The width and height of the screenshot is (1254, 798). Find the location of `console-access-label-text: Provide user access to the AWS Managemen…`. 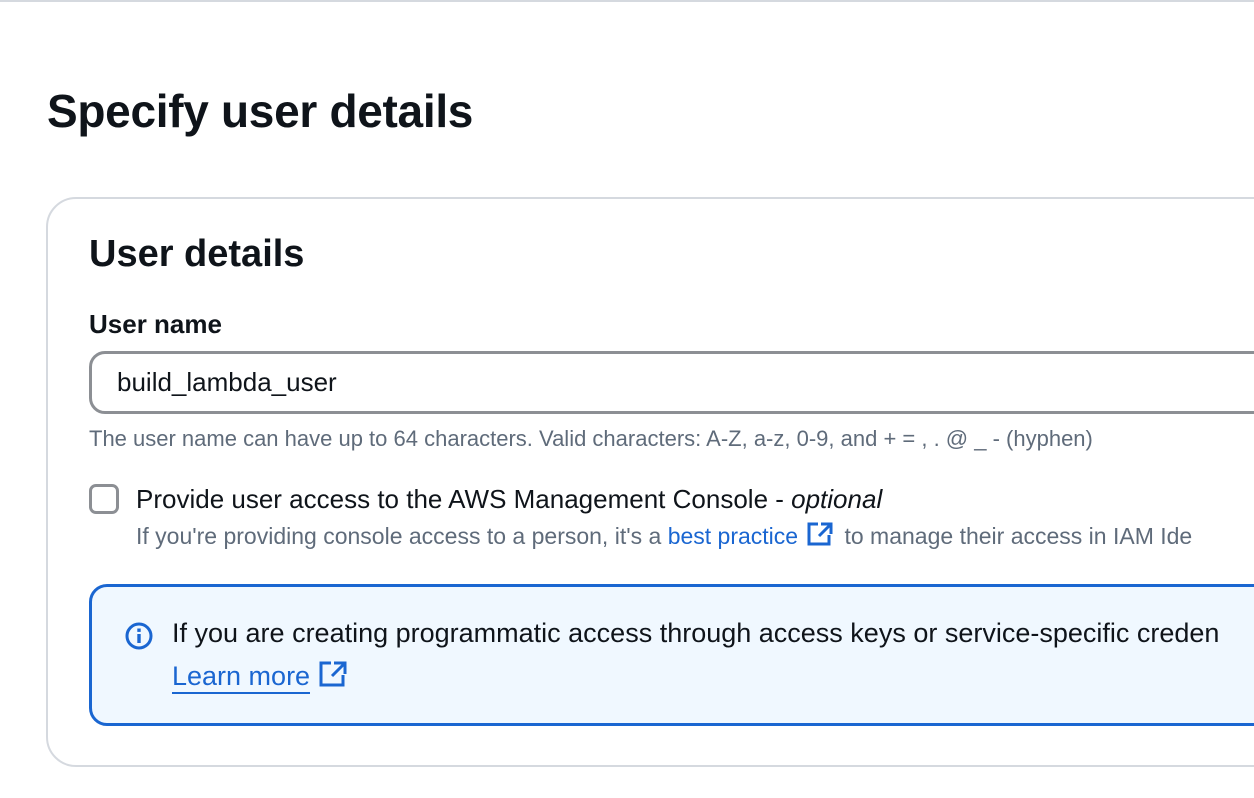

console-access-label-text: Provide user access to the AWS Managemen… is located at coordinates (464, 499).